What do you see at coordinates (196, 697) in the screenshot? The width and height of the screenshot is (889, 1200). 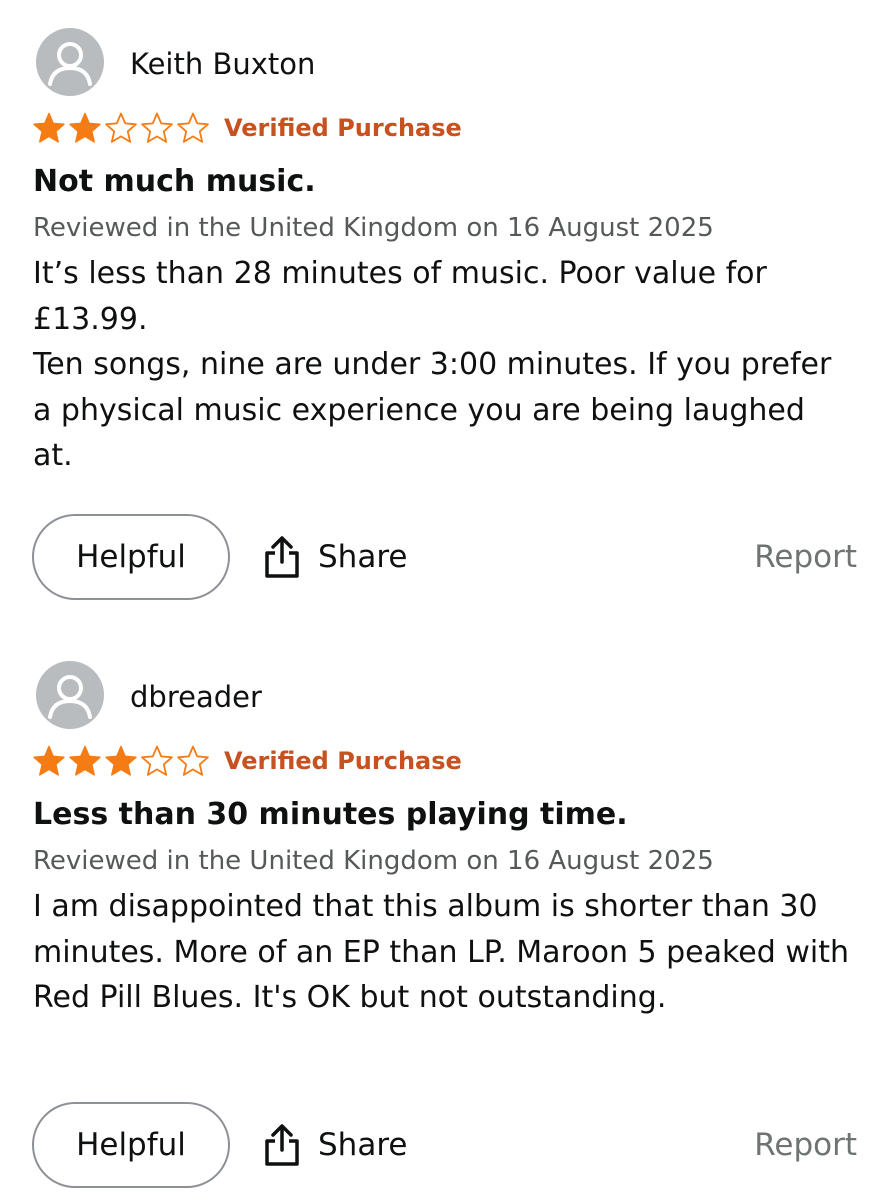 I see `reviewer-name: dbreader` at bounding box center [196, 697].